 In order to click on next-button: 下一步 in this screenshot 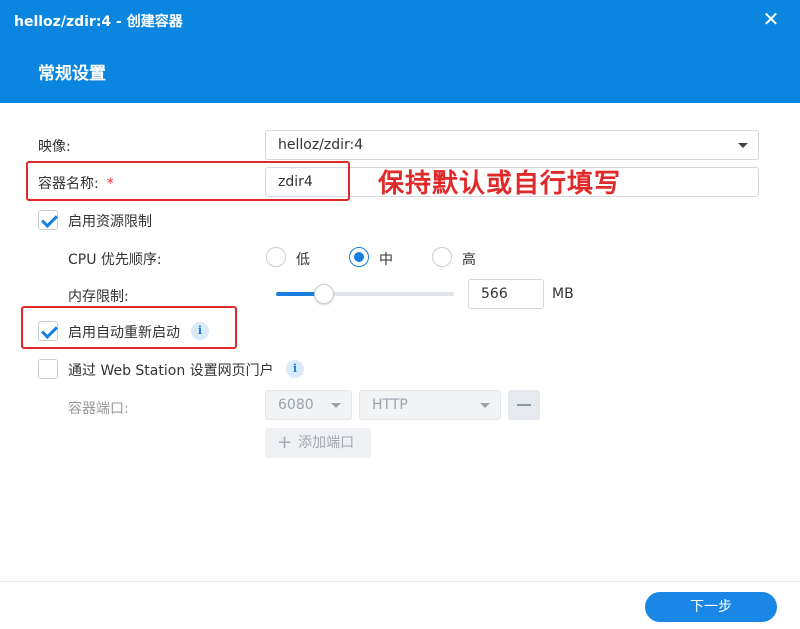, I will do `click(711, 607)`.